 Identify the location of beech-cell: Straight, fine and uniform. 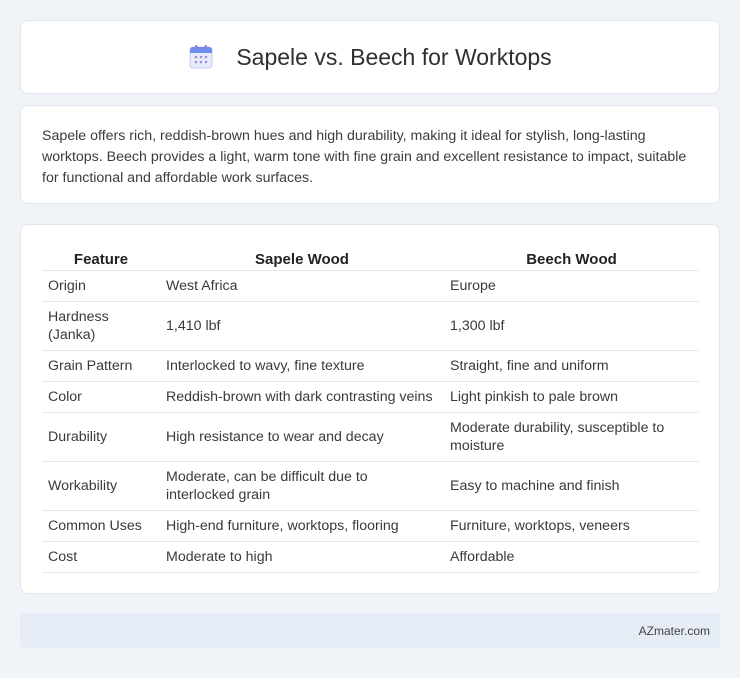
(571, 366).